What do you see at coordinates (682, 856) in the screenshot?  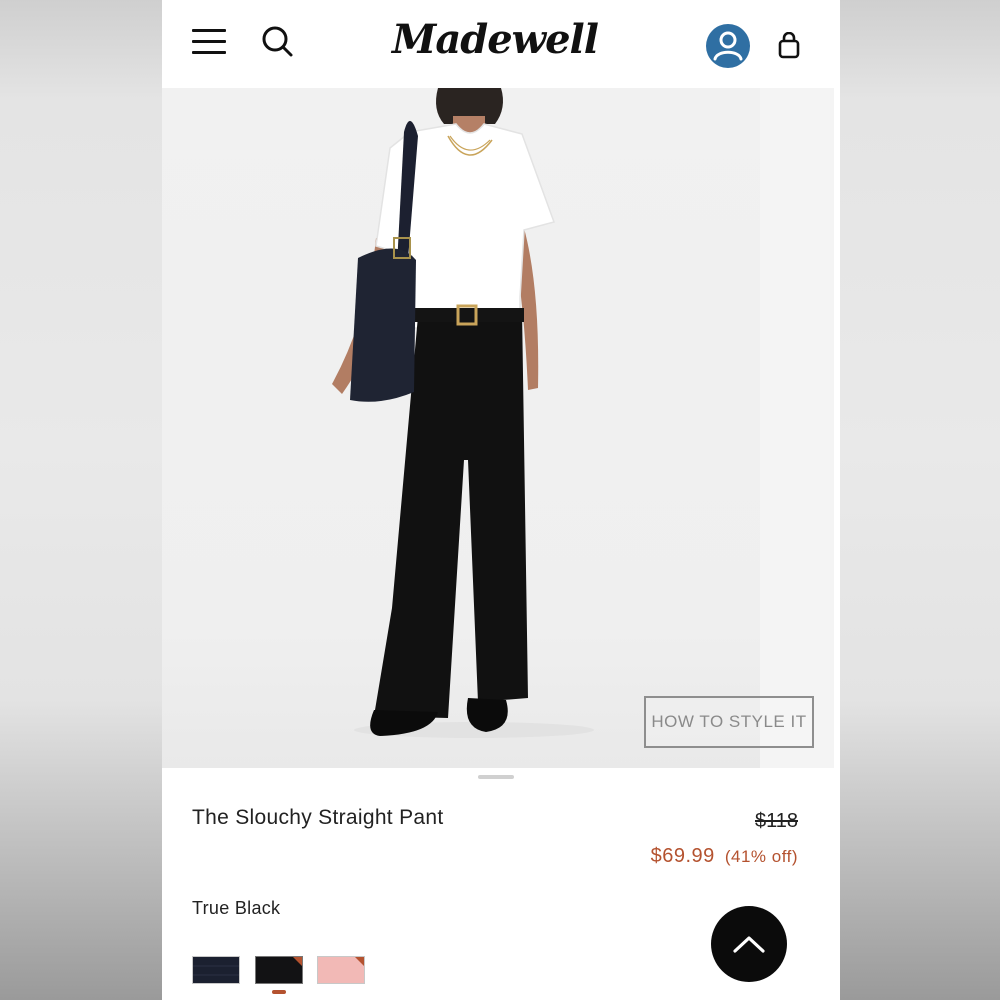 I see `sale-price: $69.99` at bounding box center [682, 856].